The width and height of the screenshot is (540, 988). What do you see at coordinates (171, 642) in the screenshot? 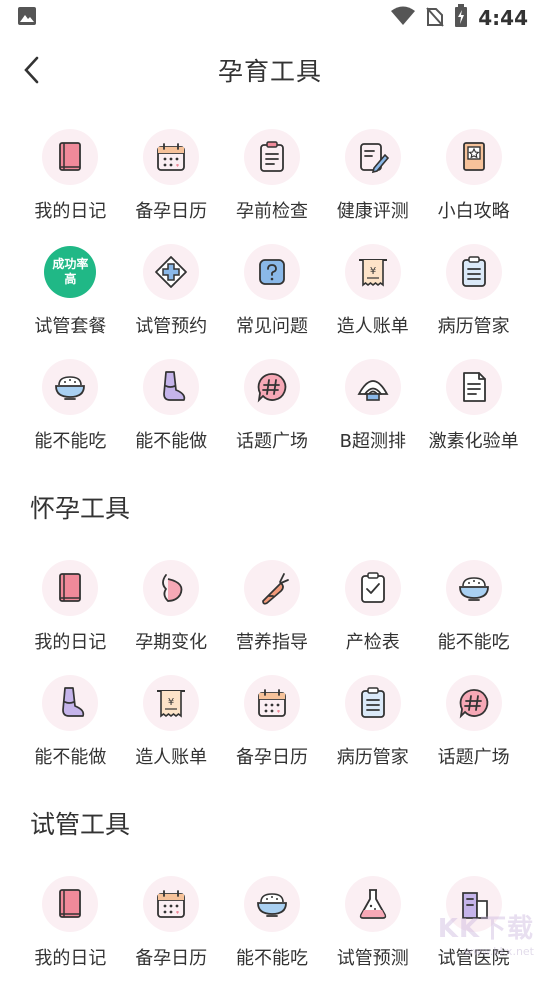
I see `tool-label: 孕期变化` at bounding box center [171, 642].